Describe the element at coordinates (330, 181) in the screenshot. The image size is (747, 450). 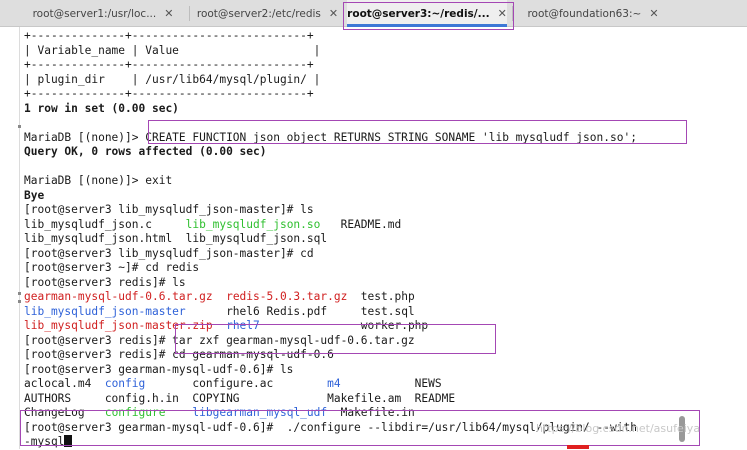
I see `terminal-line: MariaDB [(none)]> exit` at that location.